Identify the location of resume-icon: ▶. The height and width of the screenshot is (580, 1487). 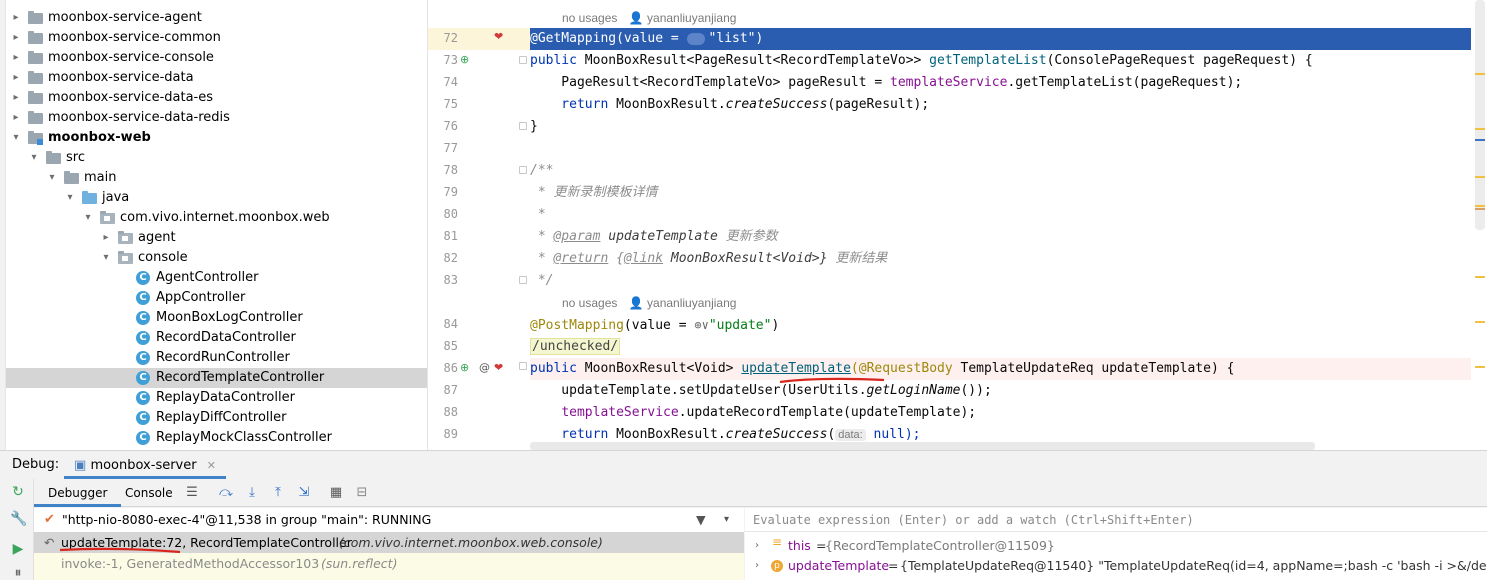
(18, 549).